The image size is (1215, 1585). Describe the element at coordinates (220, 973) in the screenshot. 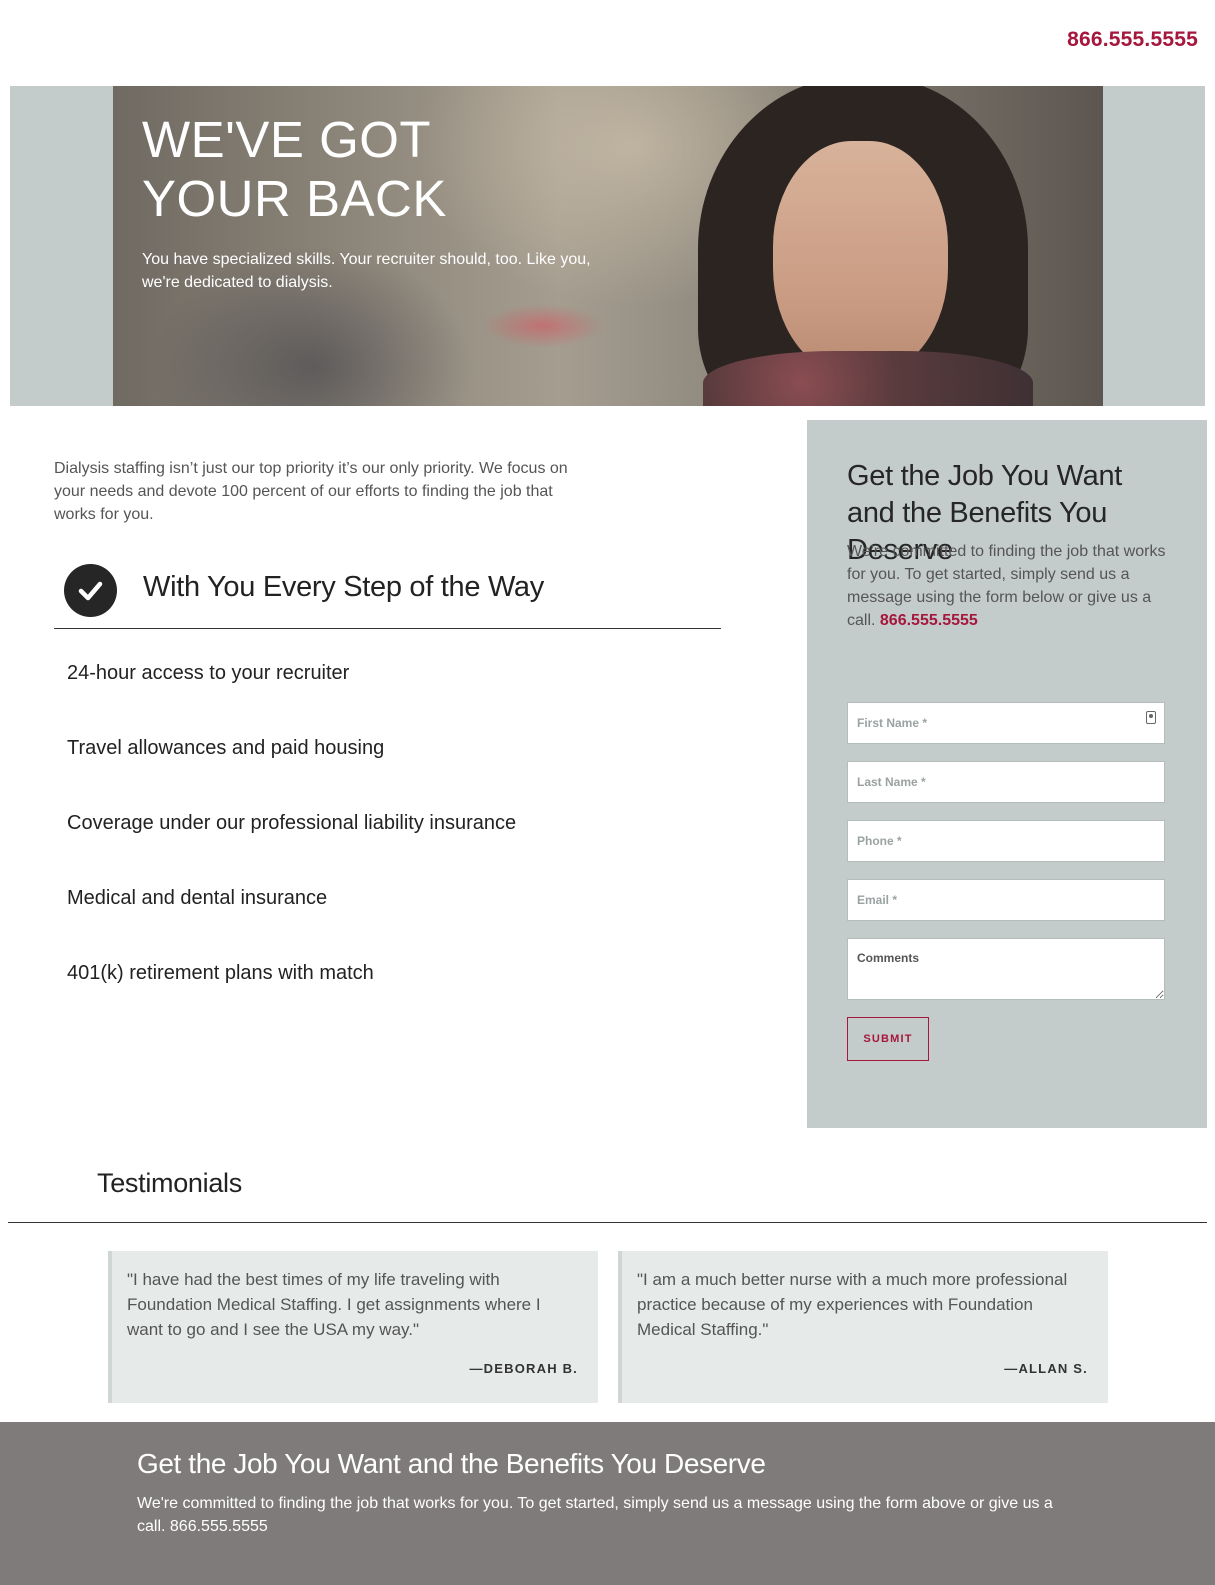

I see `benefit-item: 401(k) retirement plans with match` at that location.